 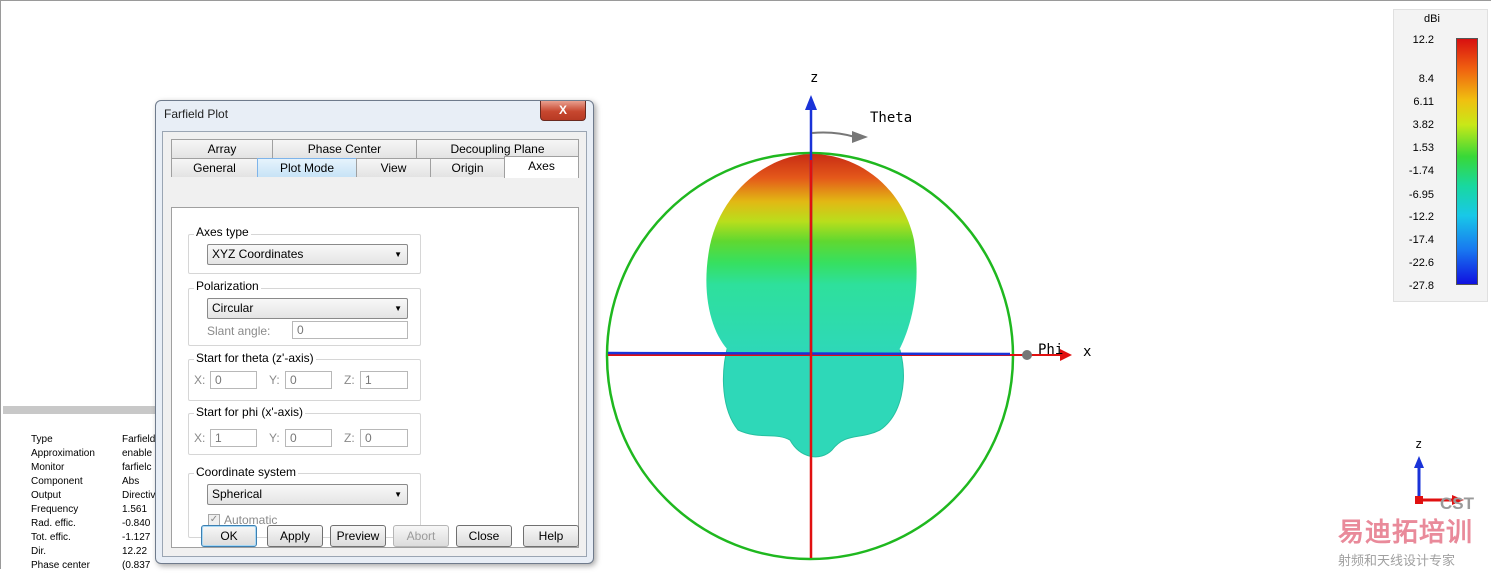 What do you see at coordinates (484, 536) in the screenshot?
I see `close-button: Close` at bounding box center [484, 536].